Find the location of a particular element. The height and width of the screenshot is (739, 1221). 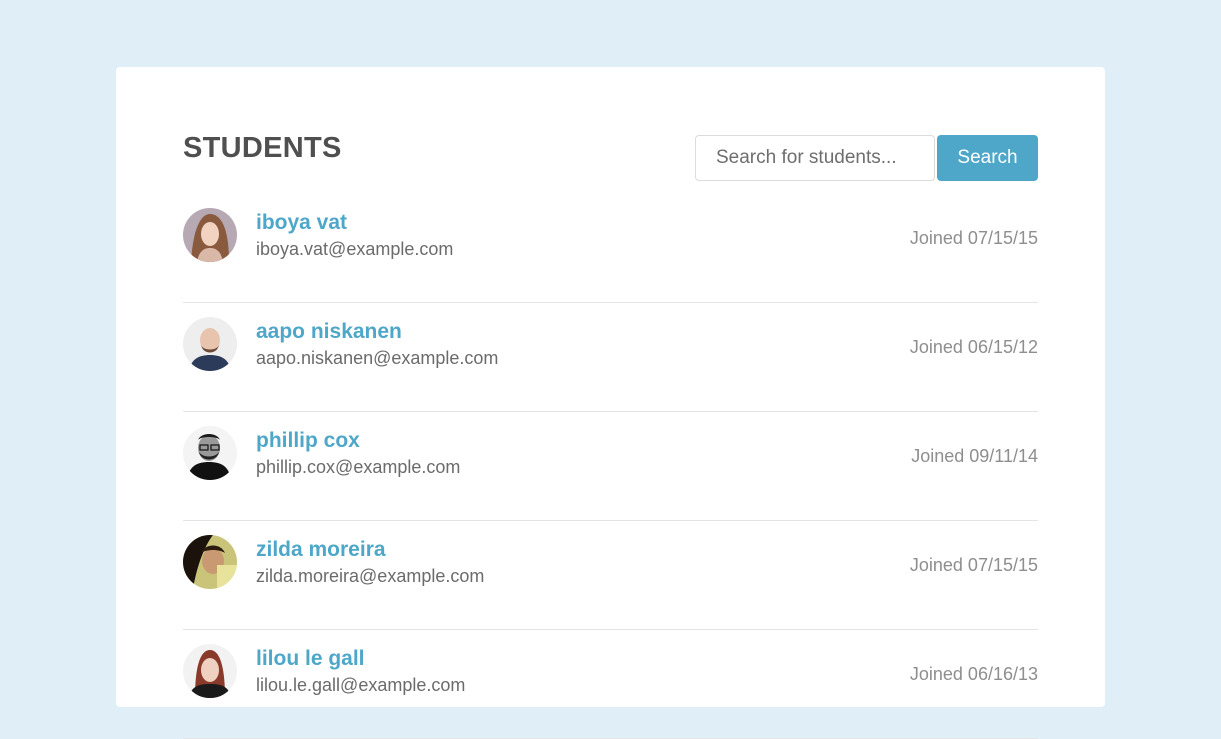

search-bar: Search is located at coordinates (866, 158).